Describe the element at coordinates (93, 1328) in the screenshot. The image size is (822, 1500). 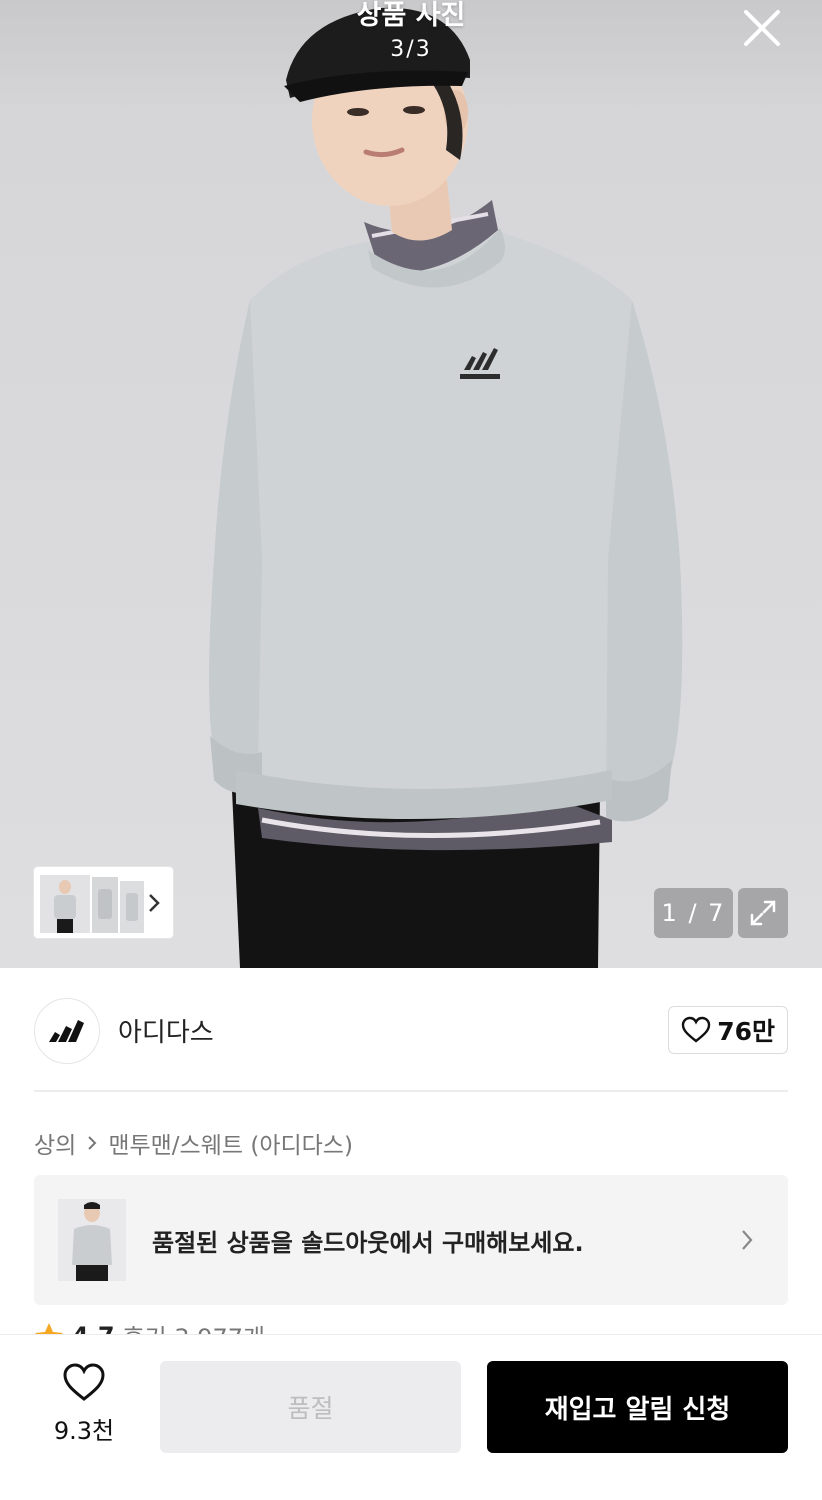
I see `rating-score: 4.7` at that location.